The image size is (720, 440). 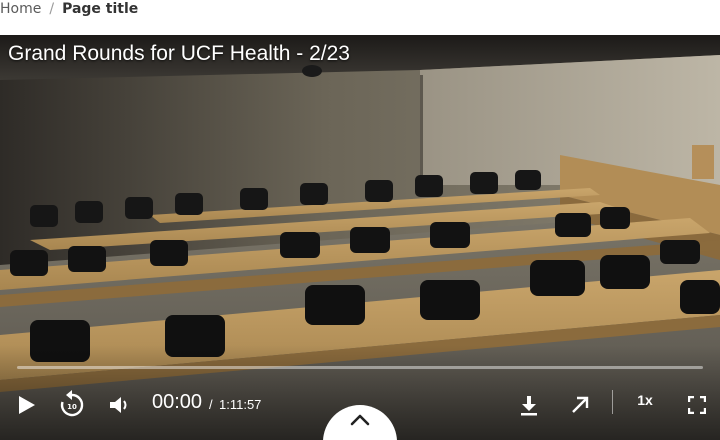 I want to click on breadcrumb: Home / Page title, so click(x=360, y=9).